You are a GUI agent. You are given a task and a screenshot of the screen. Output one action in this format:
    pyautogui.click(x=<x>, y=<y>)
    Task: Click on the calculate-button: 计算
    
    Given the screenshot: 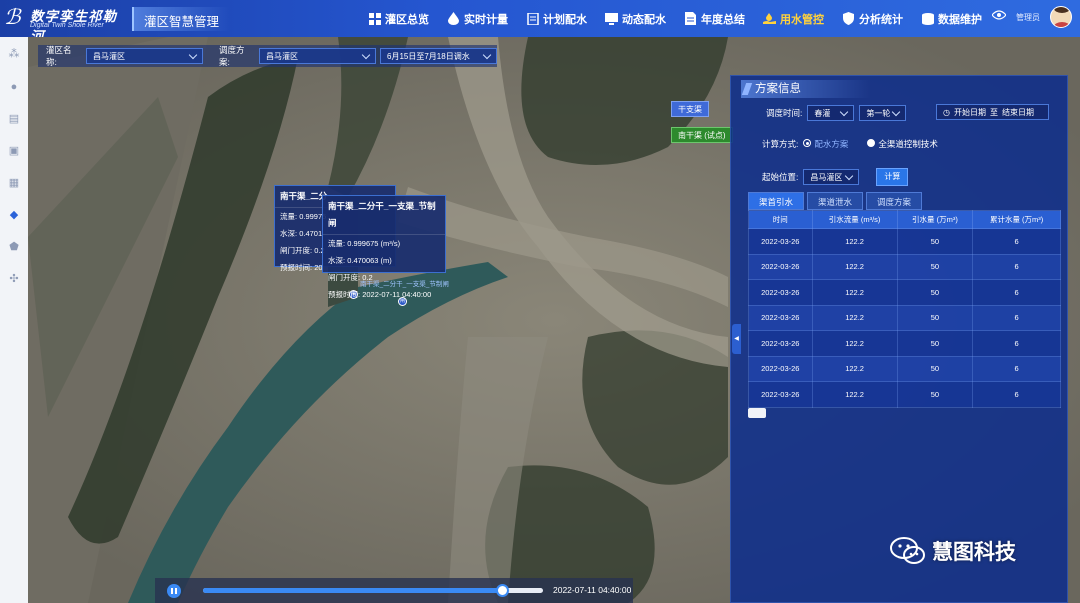 What is the action you would take?
    pyautogui.click(x=892, y=177)
    